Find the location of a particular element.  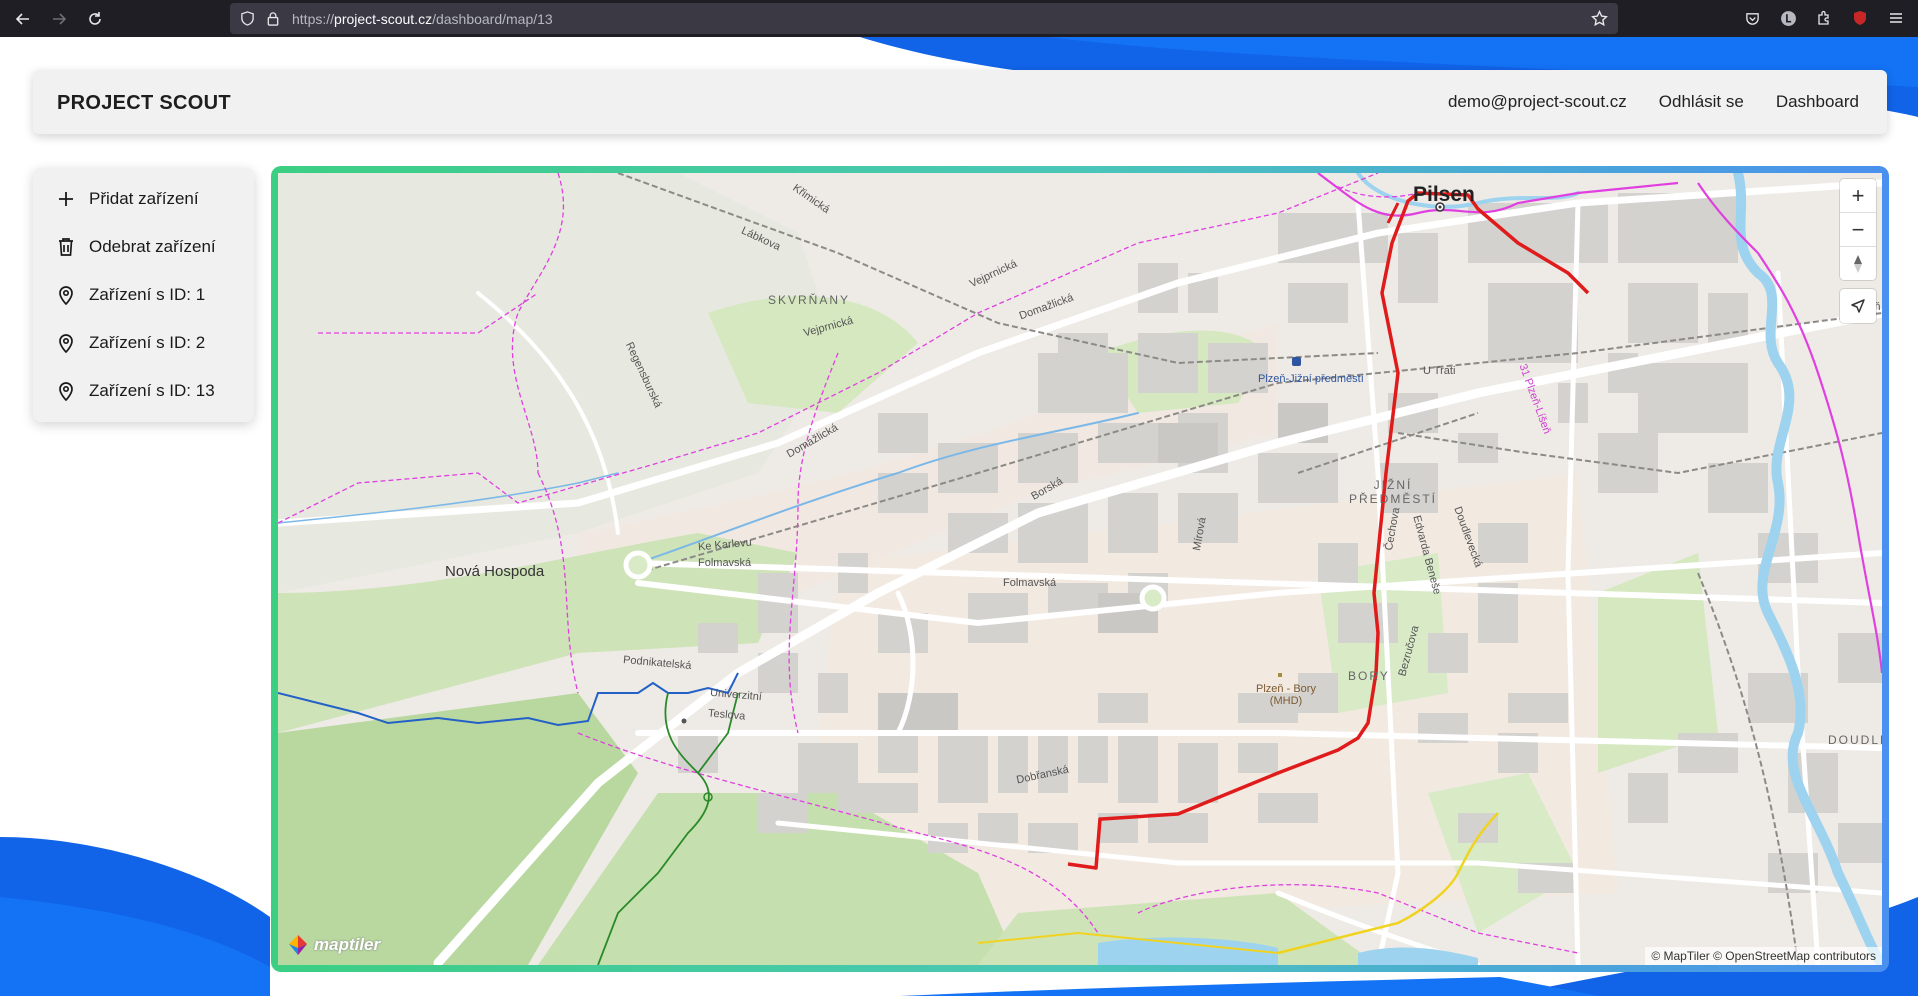

map-attribution: © MapTiler © OpenStreetMap contributors is located at coordinates (1763, 956).